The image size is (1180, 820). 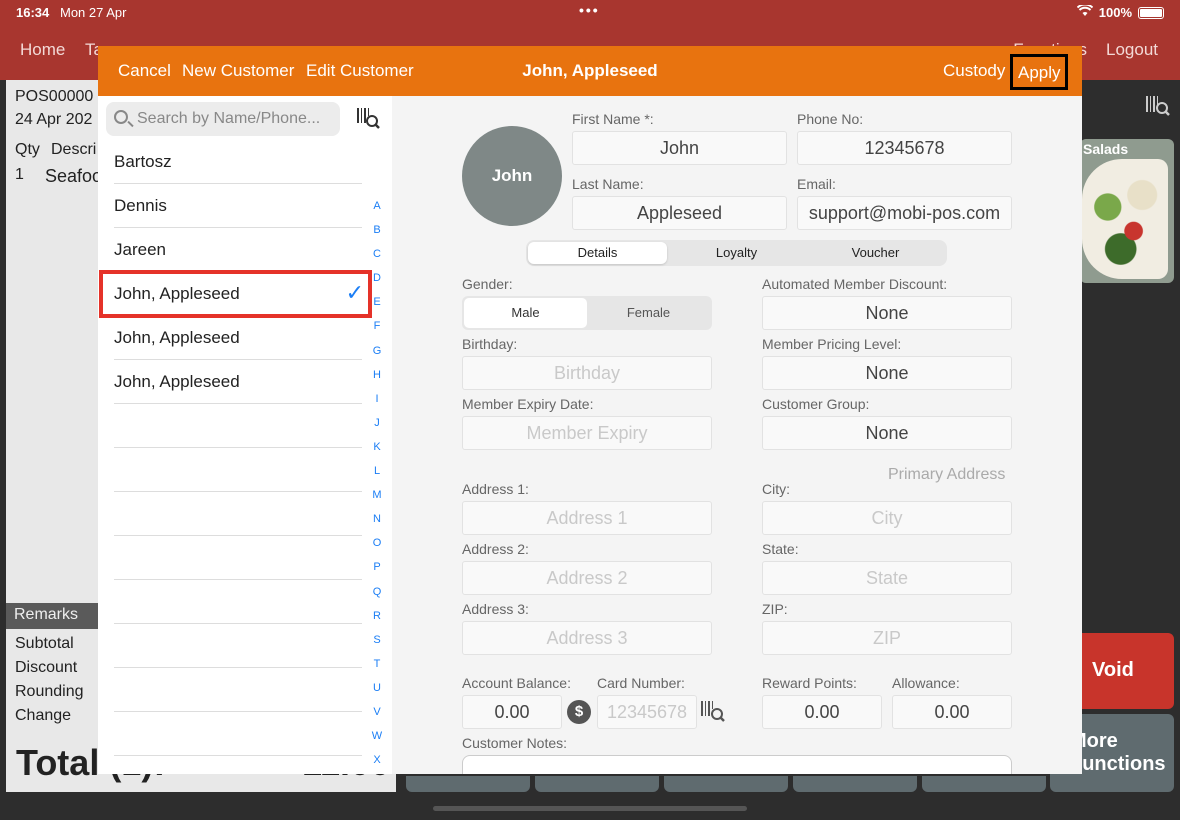 I want to click on first-name-field: John, so click(x=679, y=148).